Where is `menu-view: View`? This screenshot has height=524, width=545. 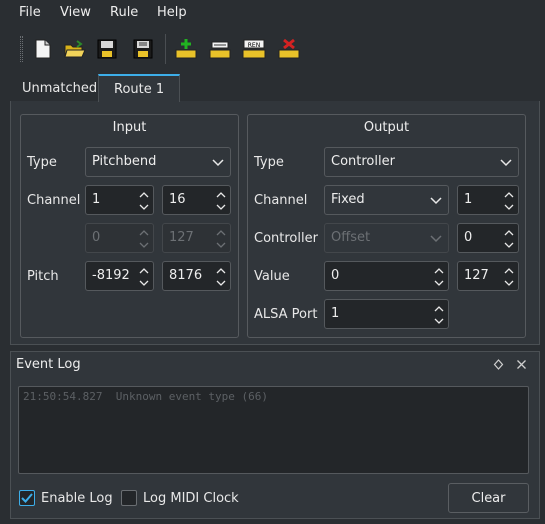
menu-view: View is located at coordinates (75, 12).